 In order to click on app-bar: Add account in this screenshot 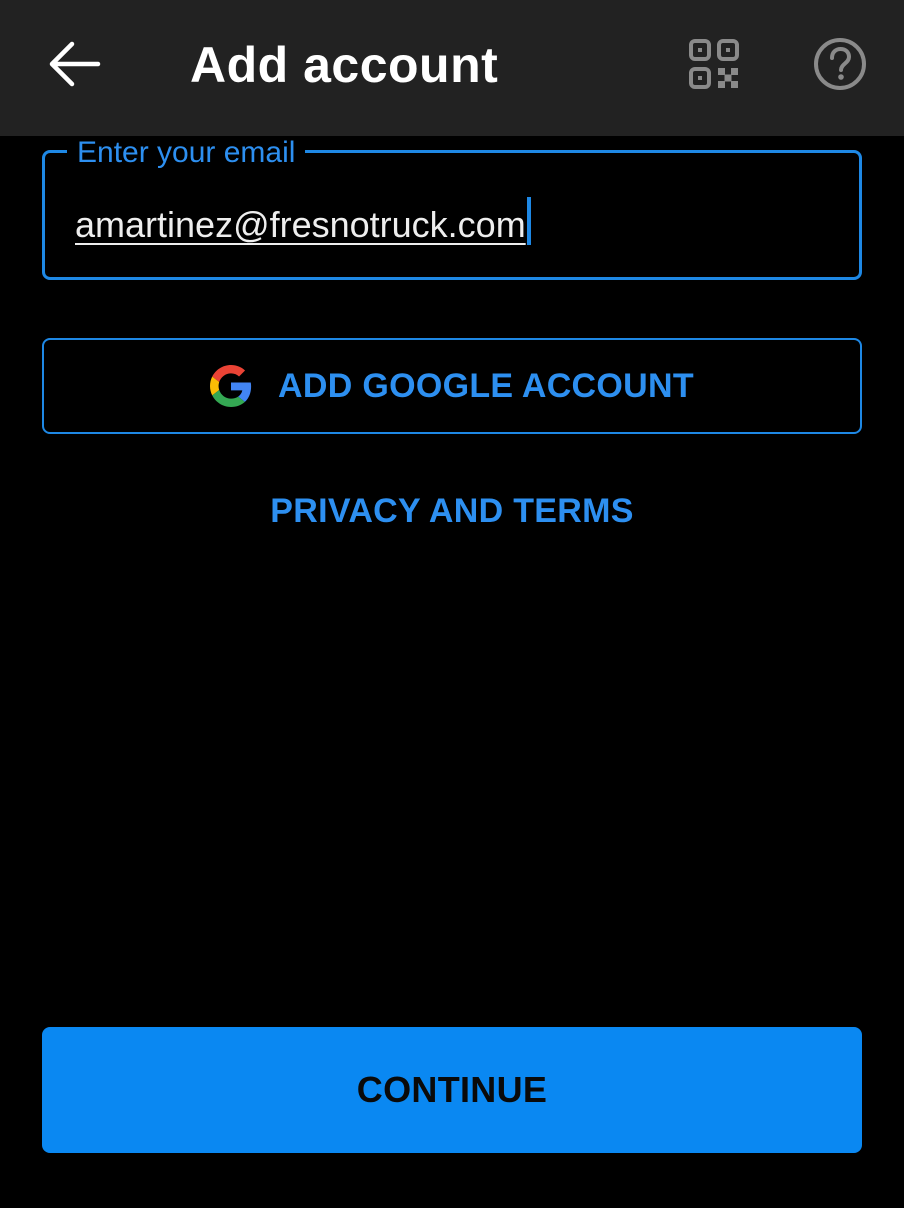, I will do `click(452, 68)`.